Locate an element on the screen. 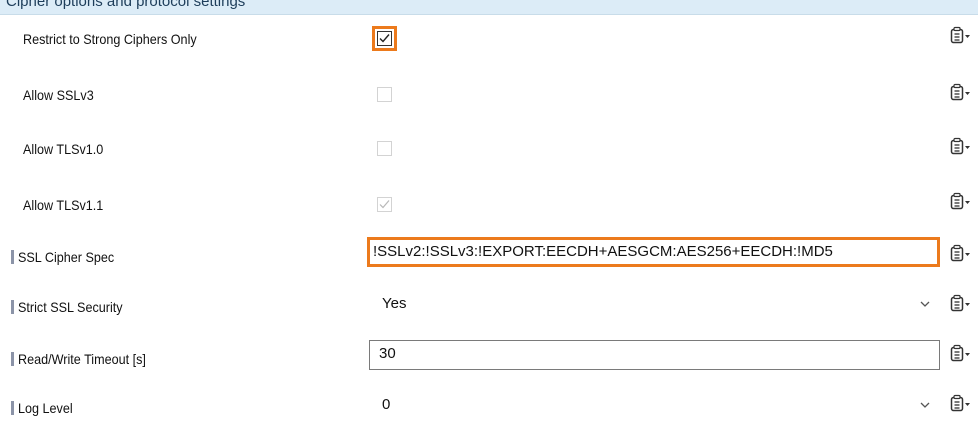 The image size is (978, 439). setting-label: Allow SSLv3 is located at coordinates (58, 95).